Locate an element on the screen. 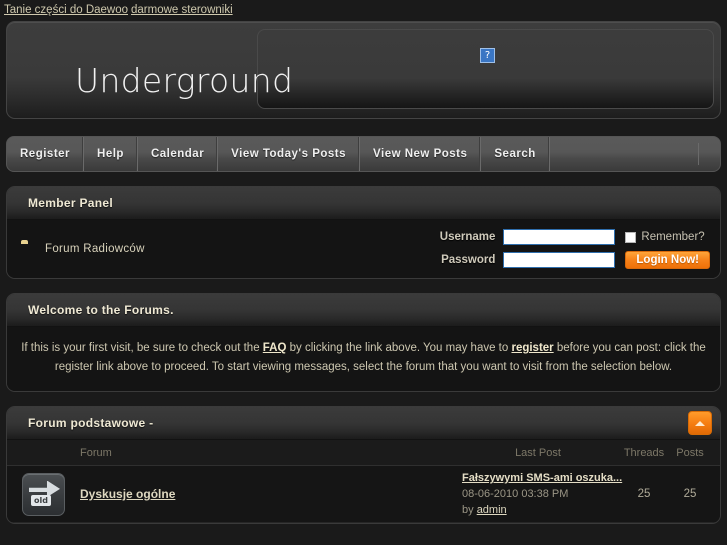  faq-link: FAQ is located at coordinates (275, 348).